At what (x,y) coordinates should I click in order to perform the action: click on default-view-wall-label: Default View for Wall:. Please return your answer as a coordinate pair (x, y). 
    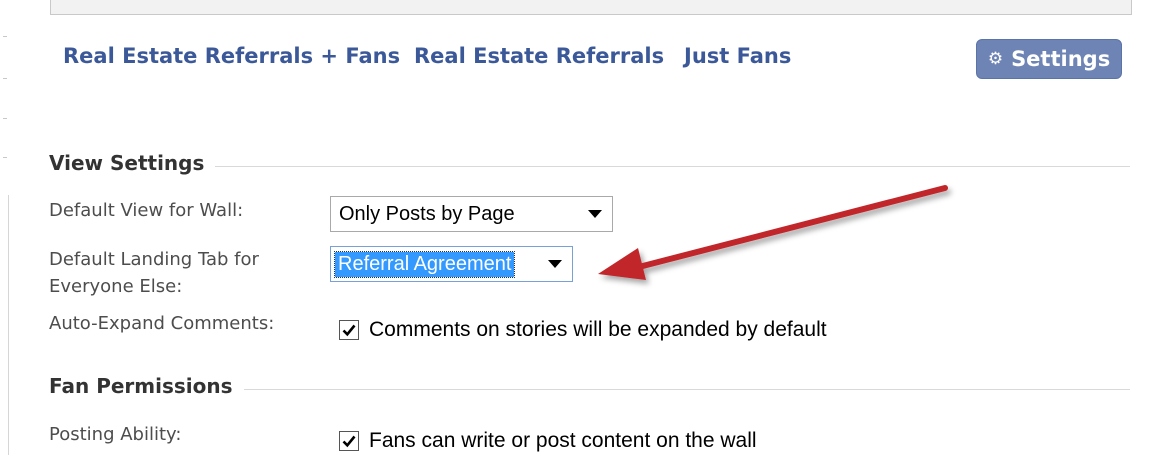
    Looking at the image, I should click on (146, 210).